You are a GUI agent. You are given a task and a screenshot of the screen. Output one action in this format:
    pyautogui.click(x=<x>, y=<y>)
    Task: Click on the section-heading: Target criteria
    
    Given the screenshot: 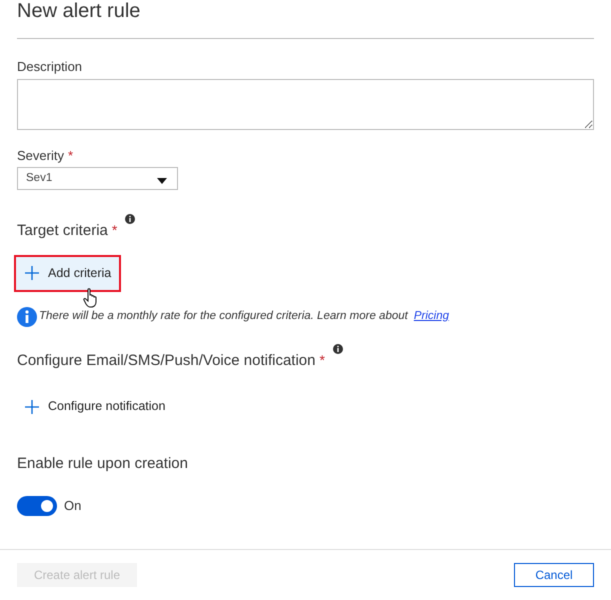 What is the action you would take?
    pyautogui.click(x=62, y=231)
    